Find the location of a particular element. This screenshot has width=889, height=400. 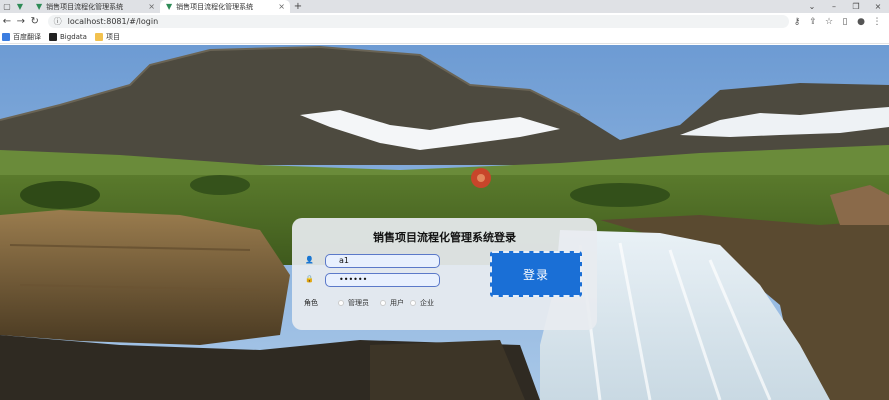

bookmark-star-icon: ☆ is located at coordinates (829, 22).